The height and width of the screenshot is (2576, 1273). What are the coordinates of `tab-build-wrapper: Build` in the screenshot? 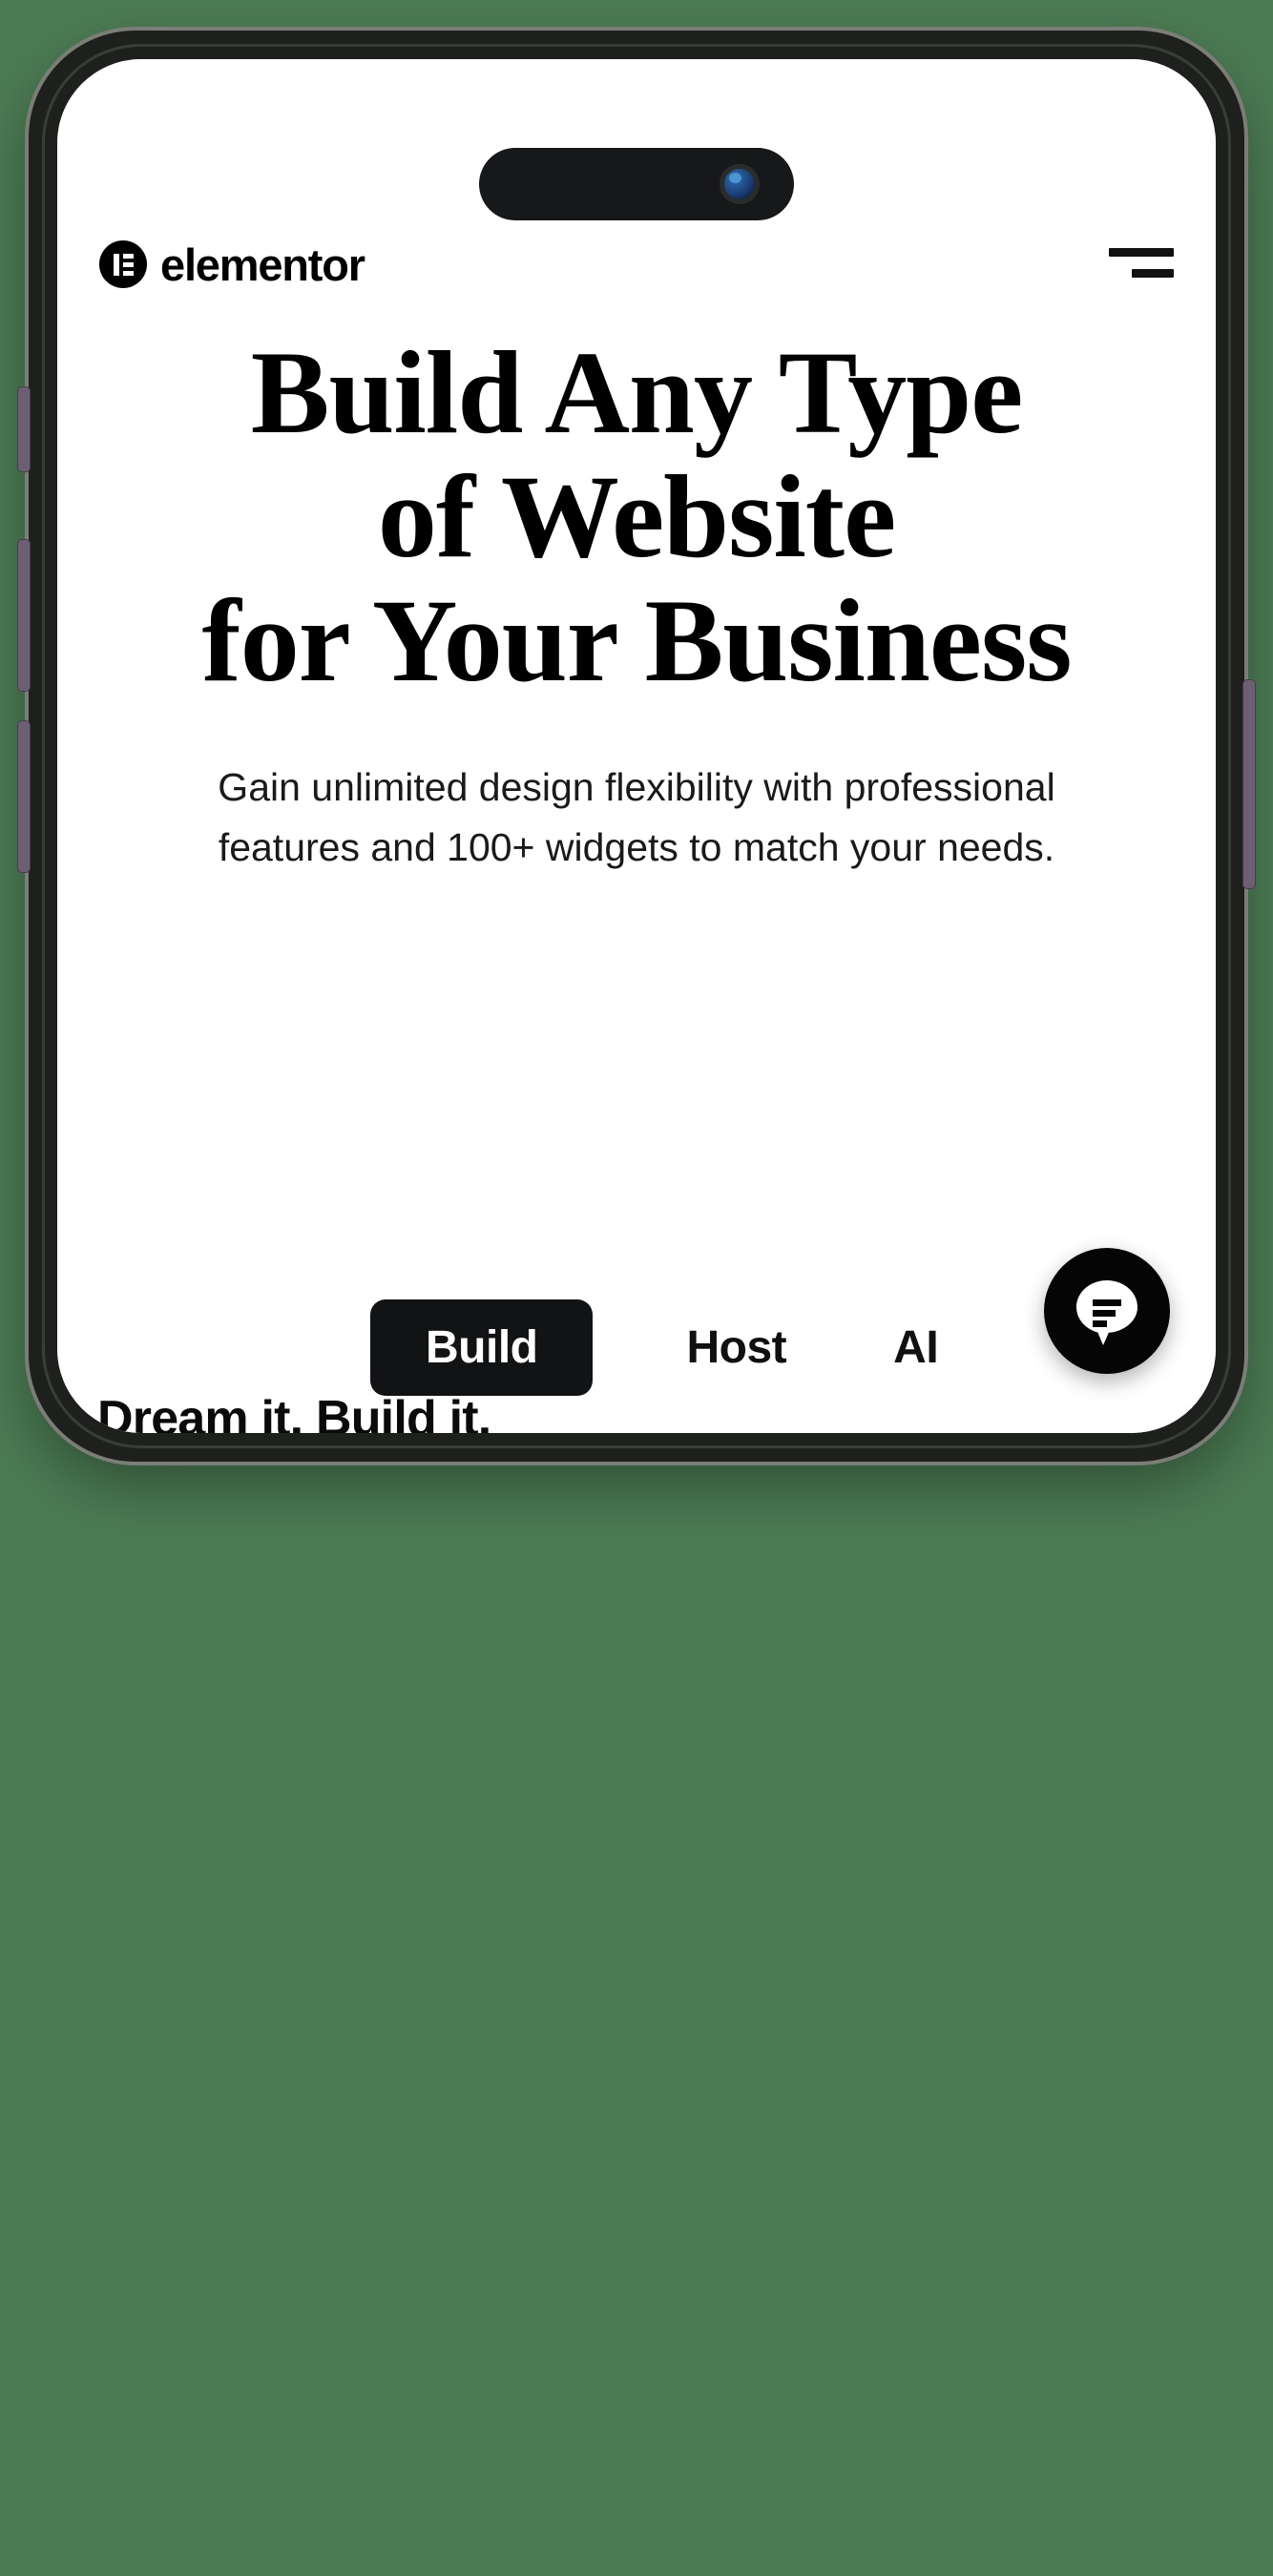 It's located at (482, 1347).